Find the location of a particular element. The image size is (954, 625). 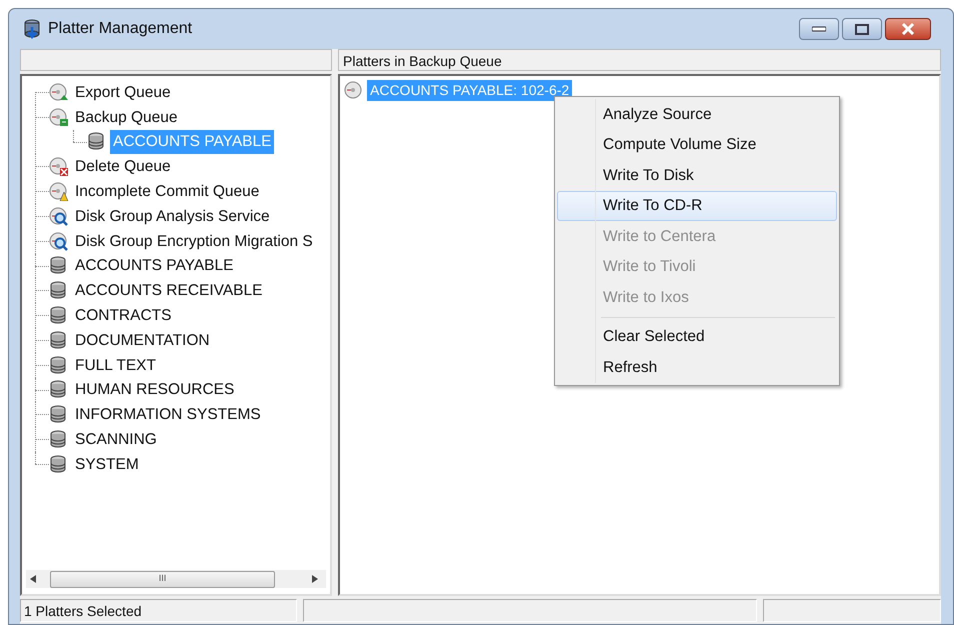

tree-item: DOCUMENTATION is located at coordinates (142, 340).